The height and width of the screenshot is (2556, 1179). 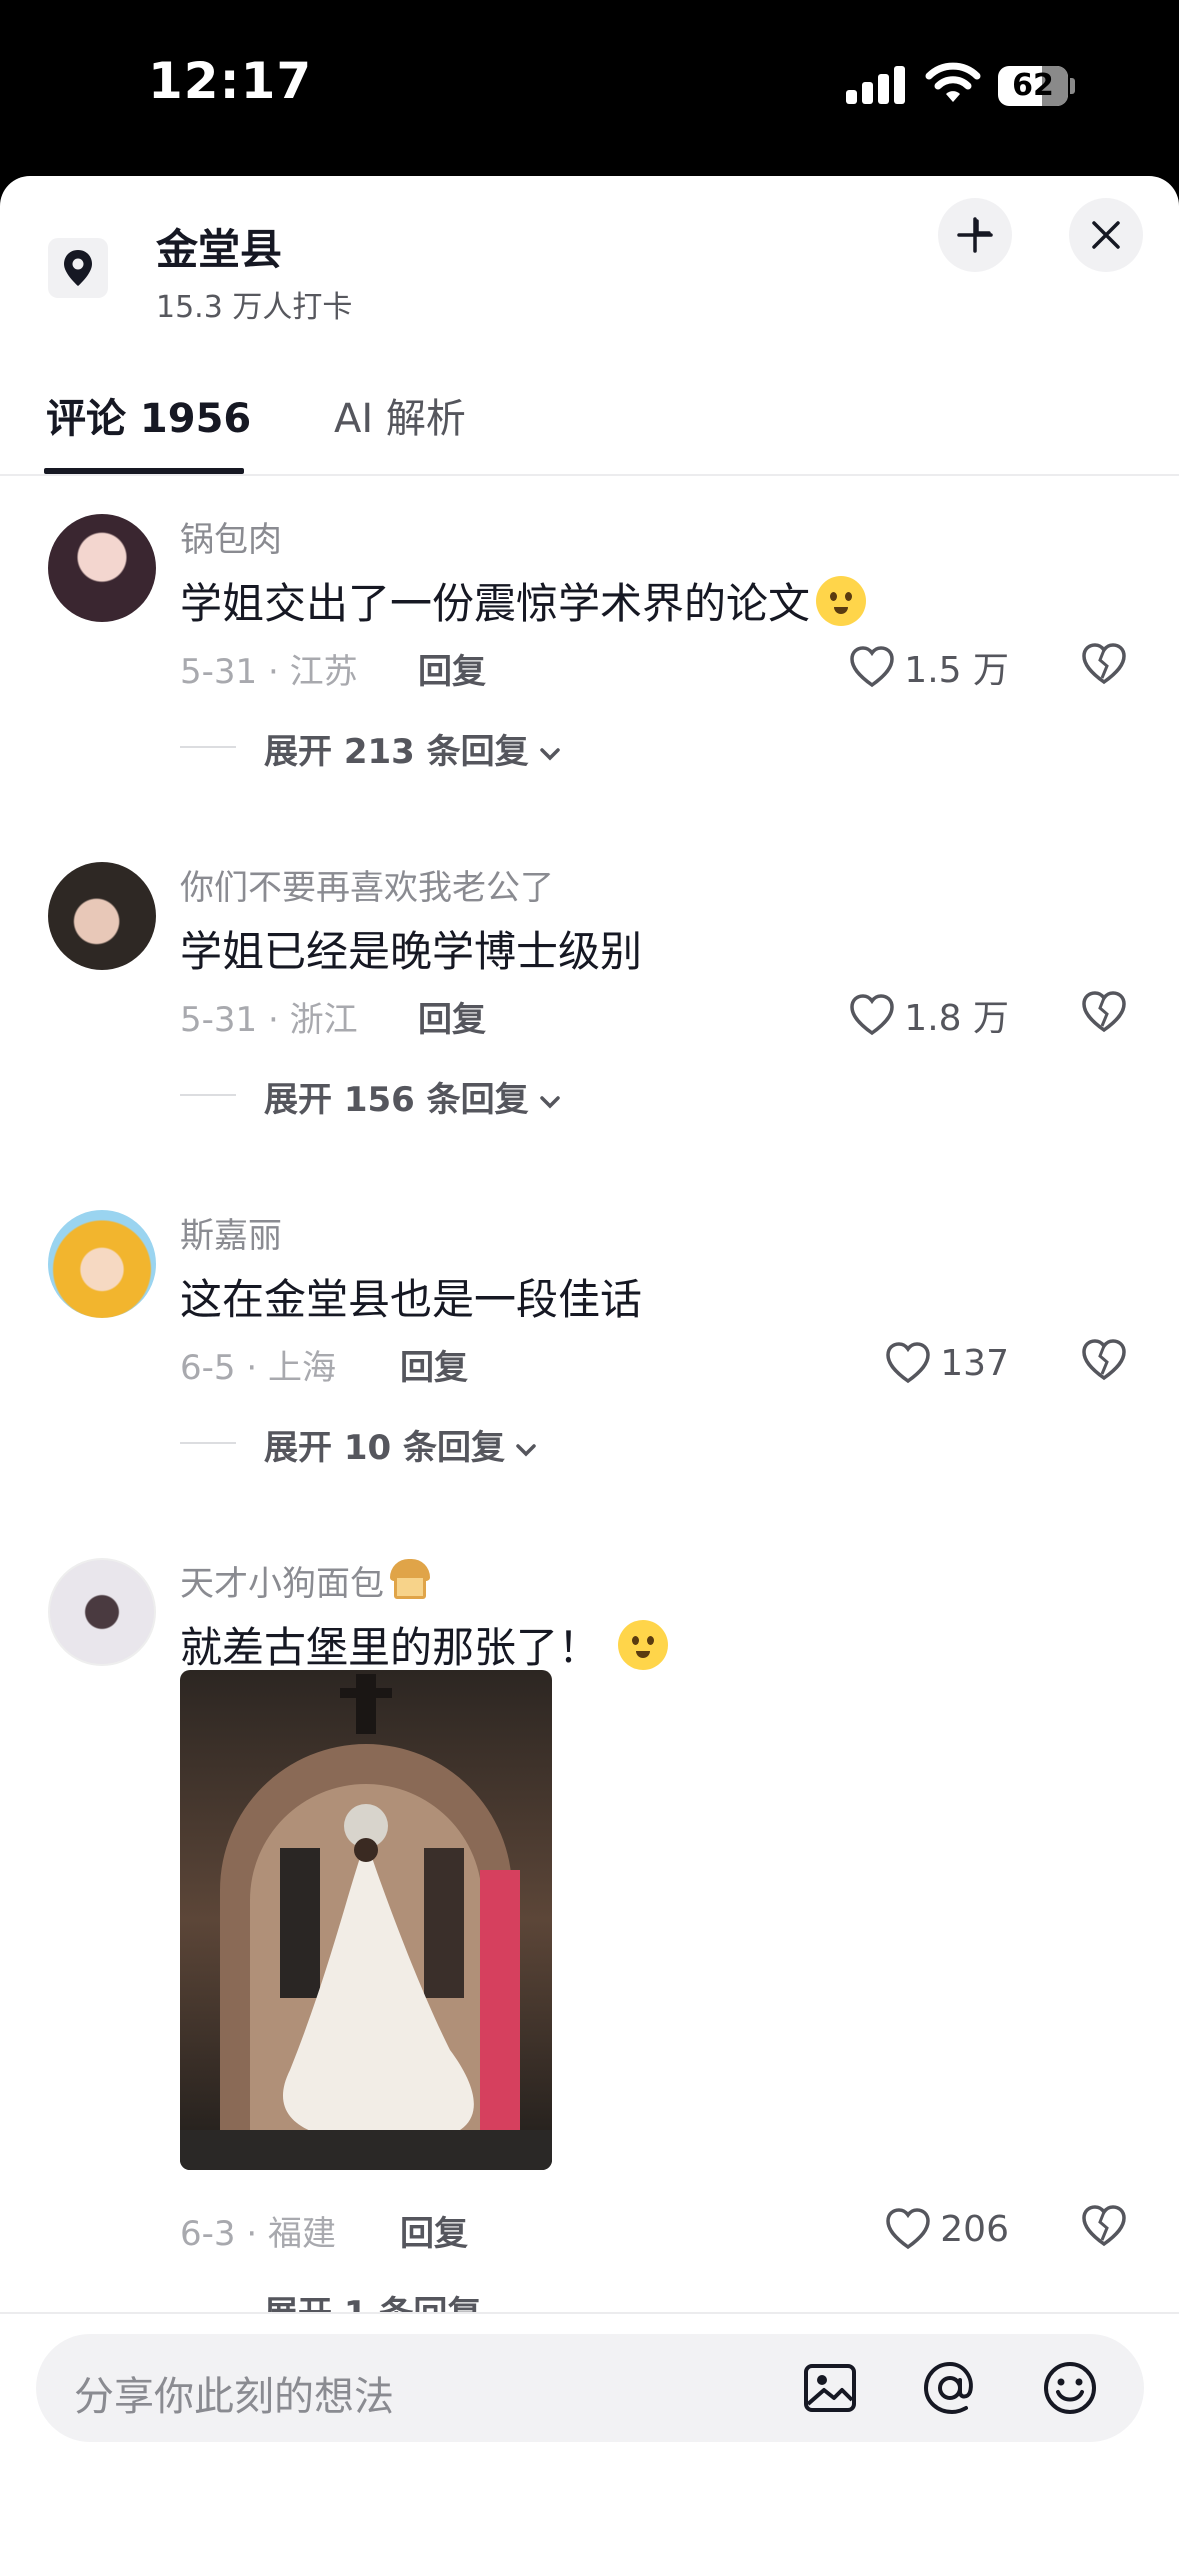 I want to click on location-pin-icon, so click(x=78, y=268).